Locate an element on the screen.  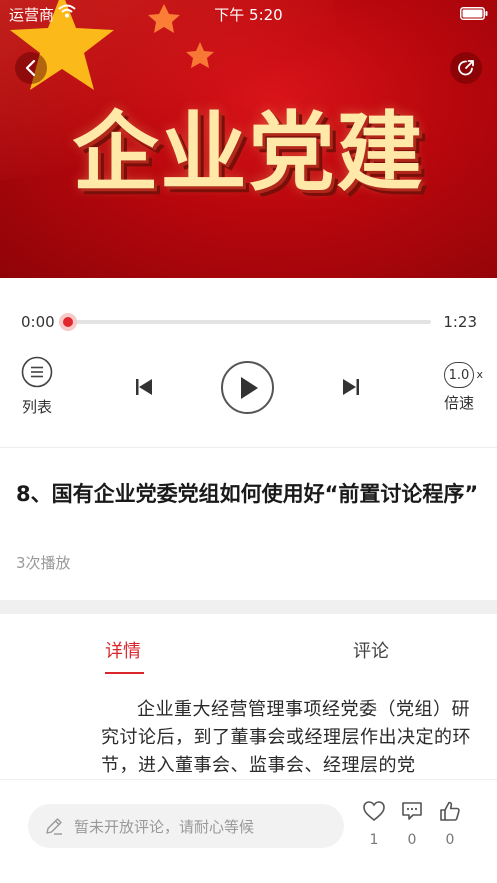
previous-track-button is located at coordinates (144, 389).